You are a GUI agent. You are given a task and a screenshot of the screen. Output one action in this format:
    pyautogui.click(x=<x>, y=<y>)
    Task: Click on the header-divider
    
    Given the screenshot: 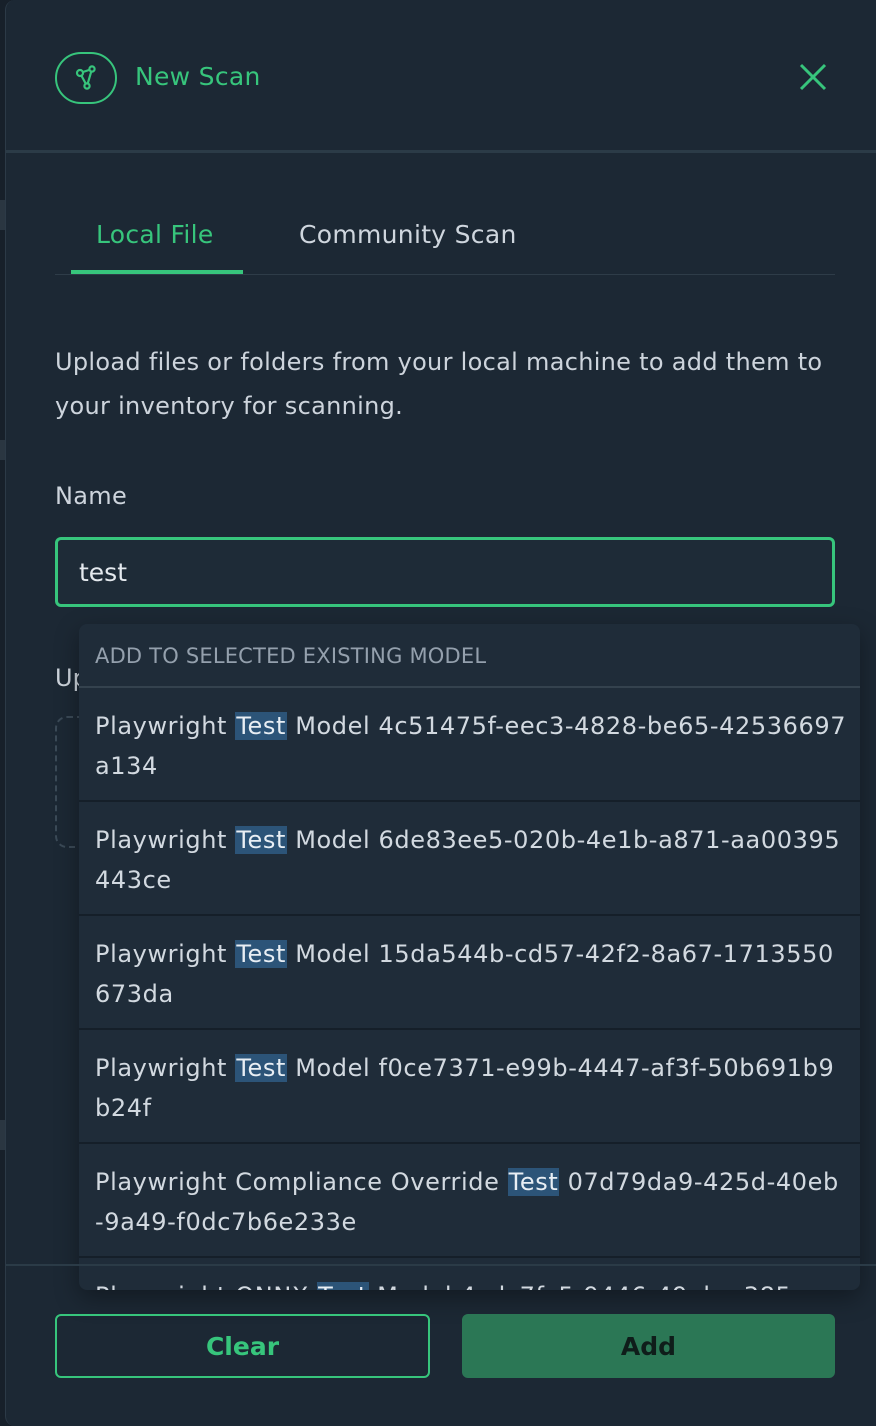 What is the action you would take?
    pyautogui.click(x=441, y=151)
    